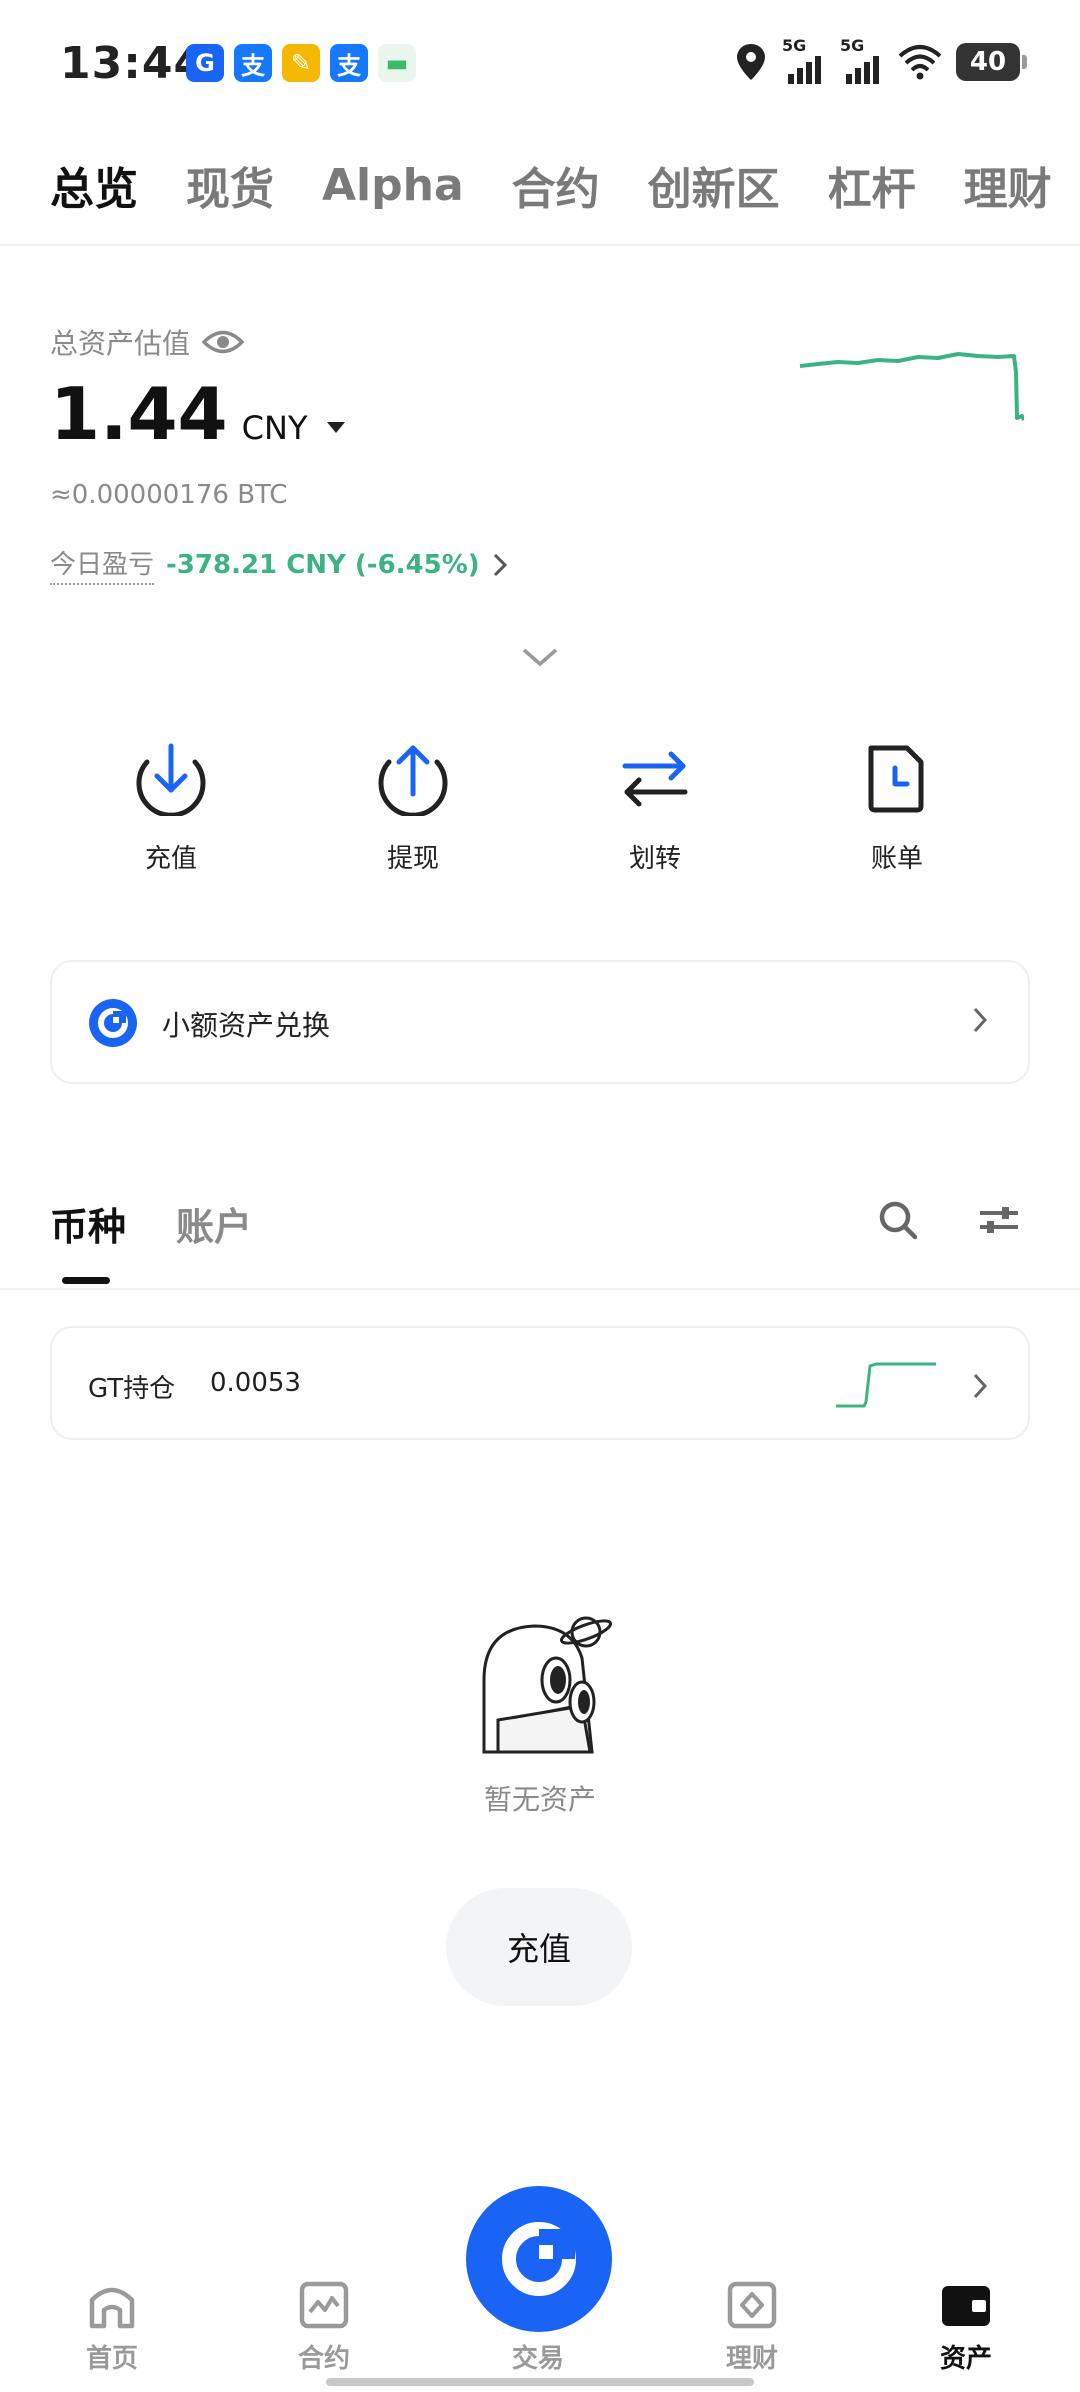  What do you see at coordinates (86, 1280) in the screenshot?
I see `active-tab-indicator` at bounding box center [86, 1280].